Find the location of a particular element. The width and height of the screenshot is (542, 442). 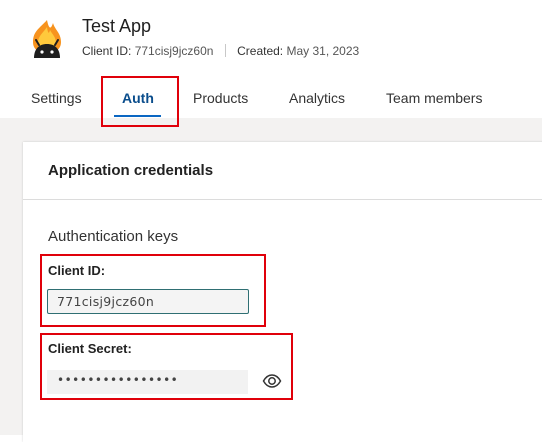

card-title: Application credentials is located at coordinates (131, 170).